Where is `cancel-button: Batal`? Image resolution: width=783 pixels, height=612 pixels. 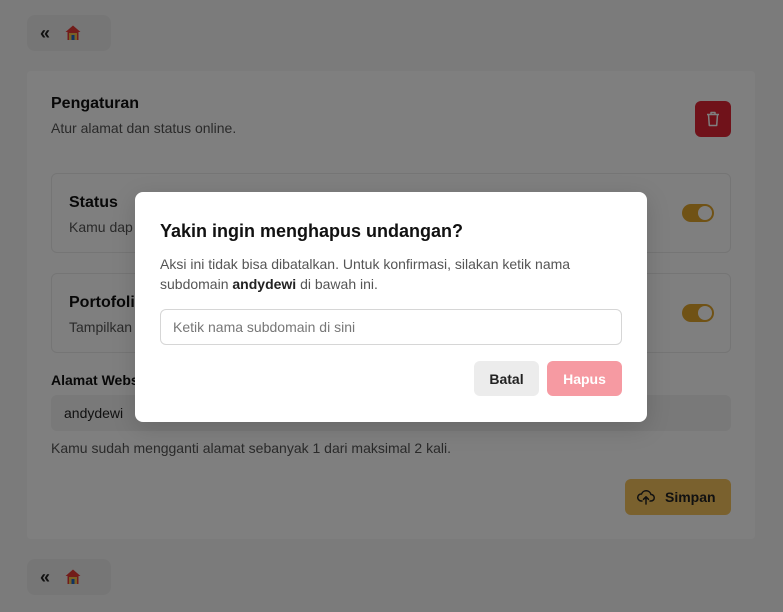 cancel-button: Batal is located at coordinates (506, 378).